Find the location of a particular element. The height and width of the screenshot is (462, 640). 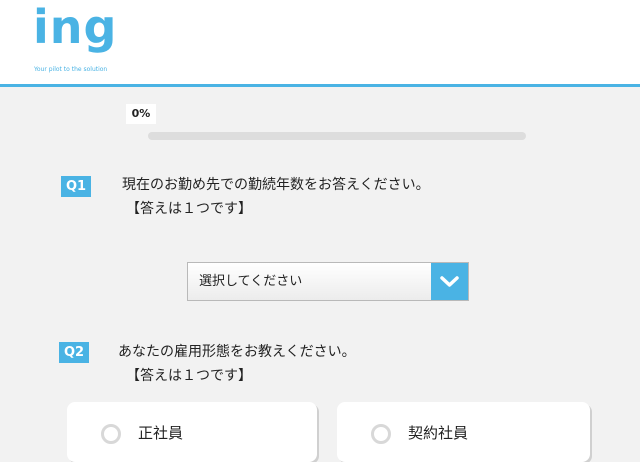

progress-bar is located at coordinates (337, 136).